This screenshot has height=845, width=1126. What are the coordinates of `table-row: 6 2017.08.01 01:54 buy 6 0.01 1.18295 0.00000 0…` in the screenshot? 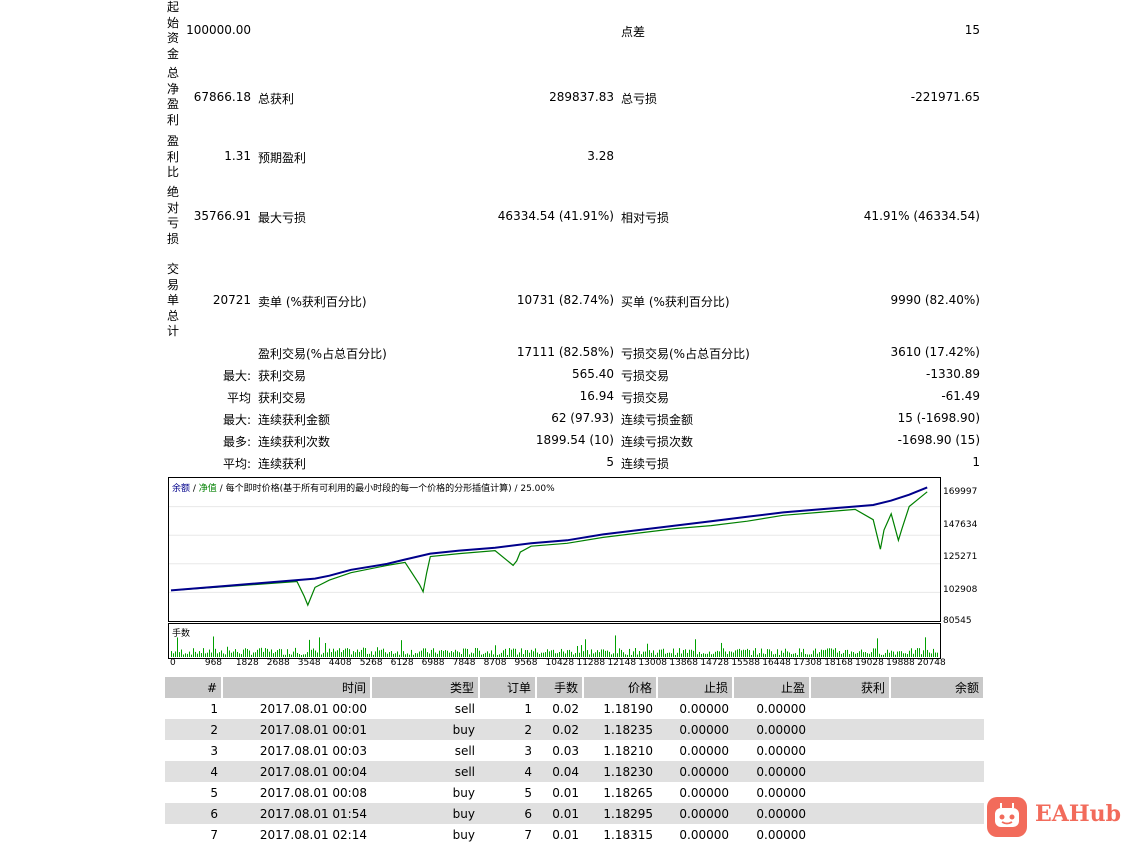 It's located at (574, 813).